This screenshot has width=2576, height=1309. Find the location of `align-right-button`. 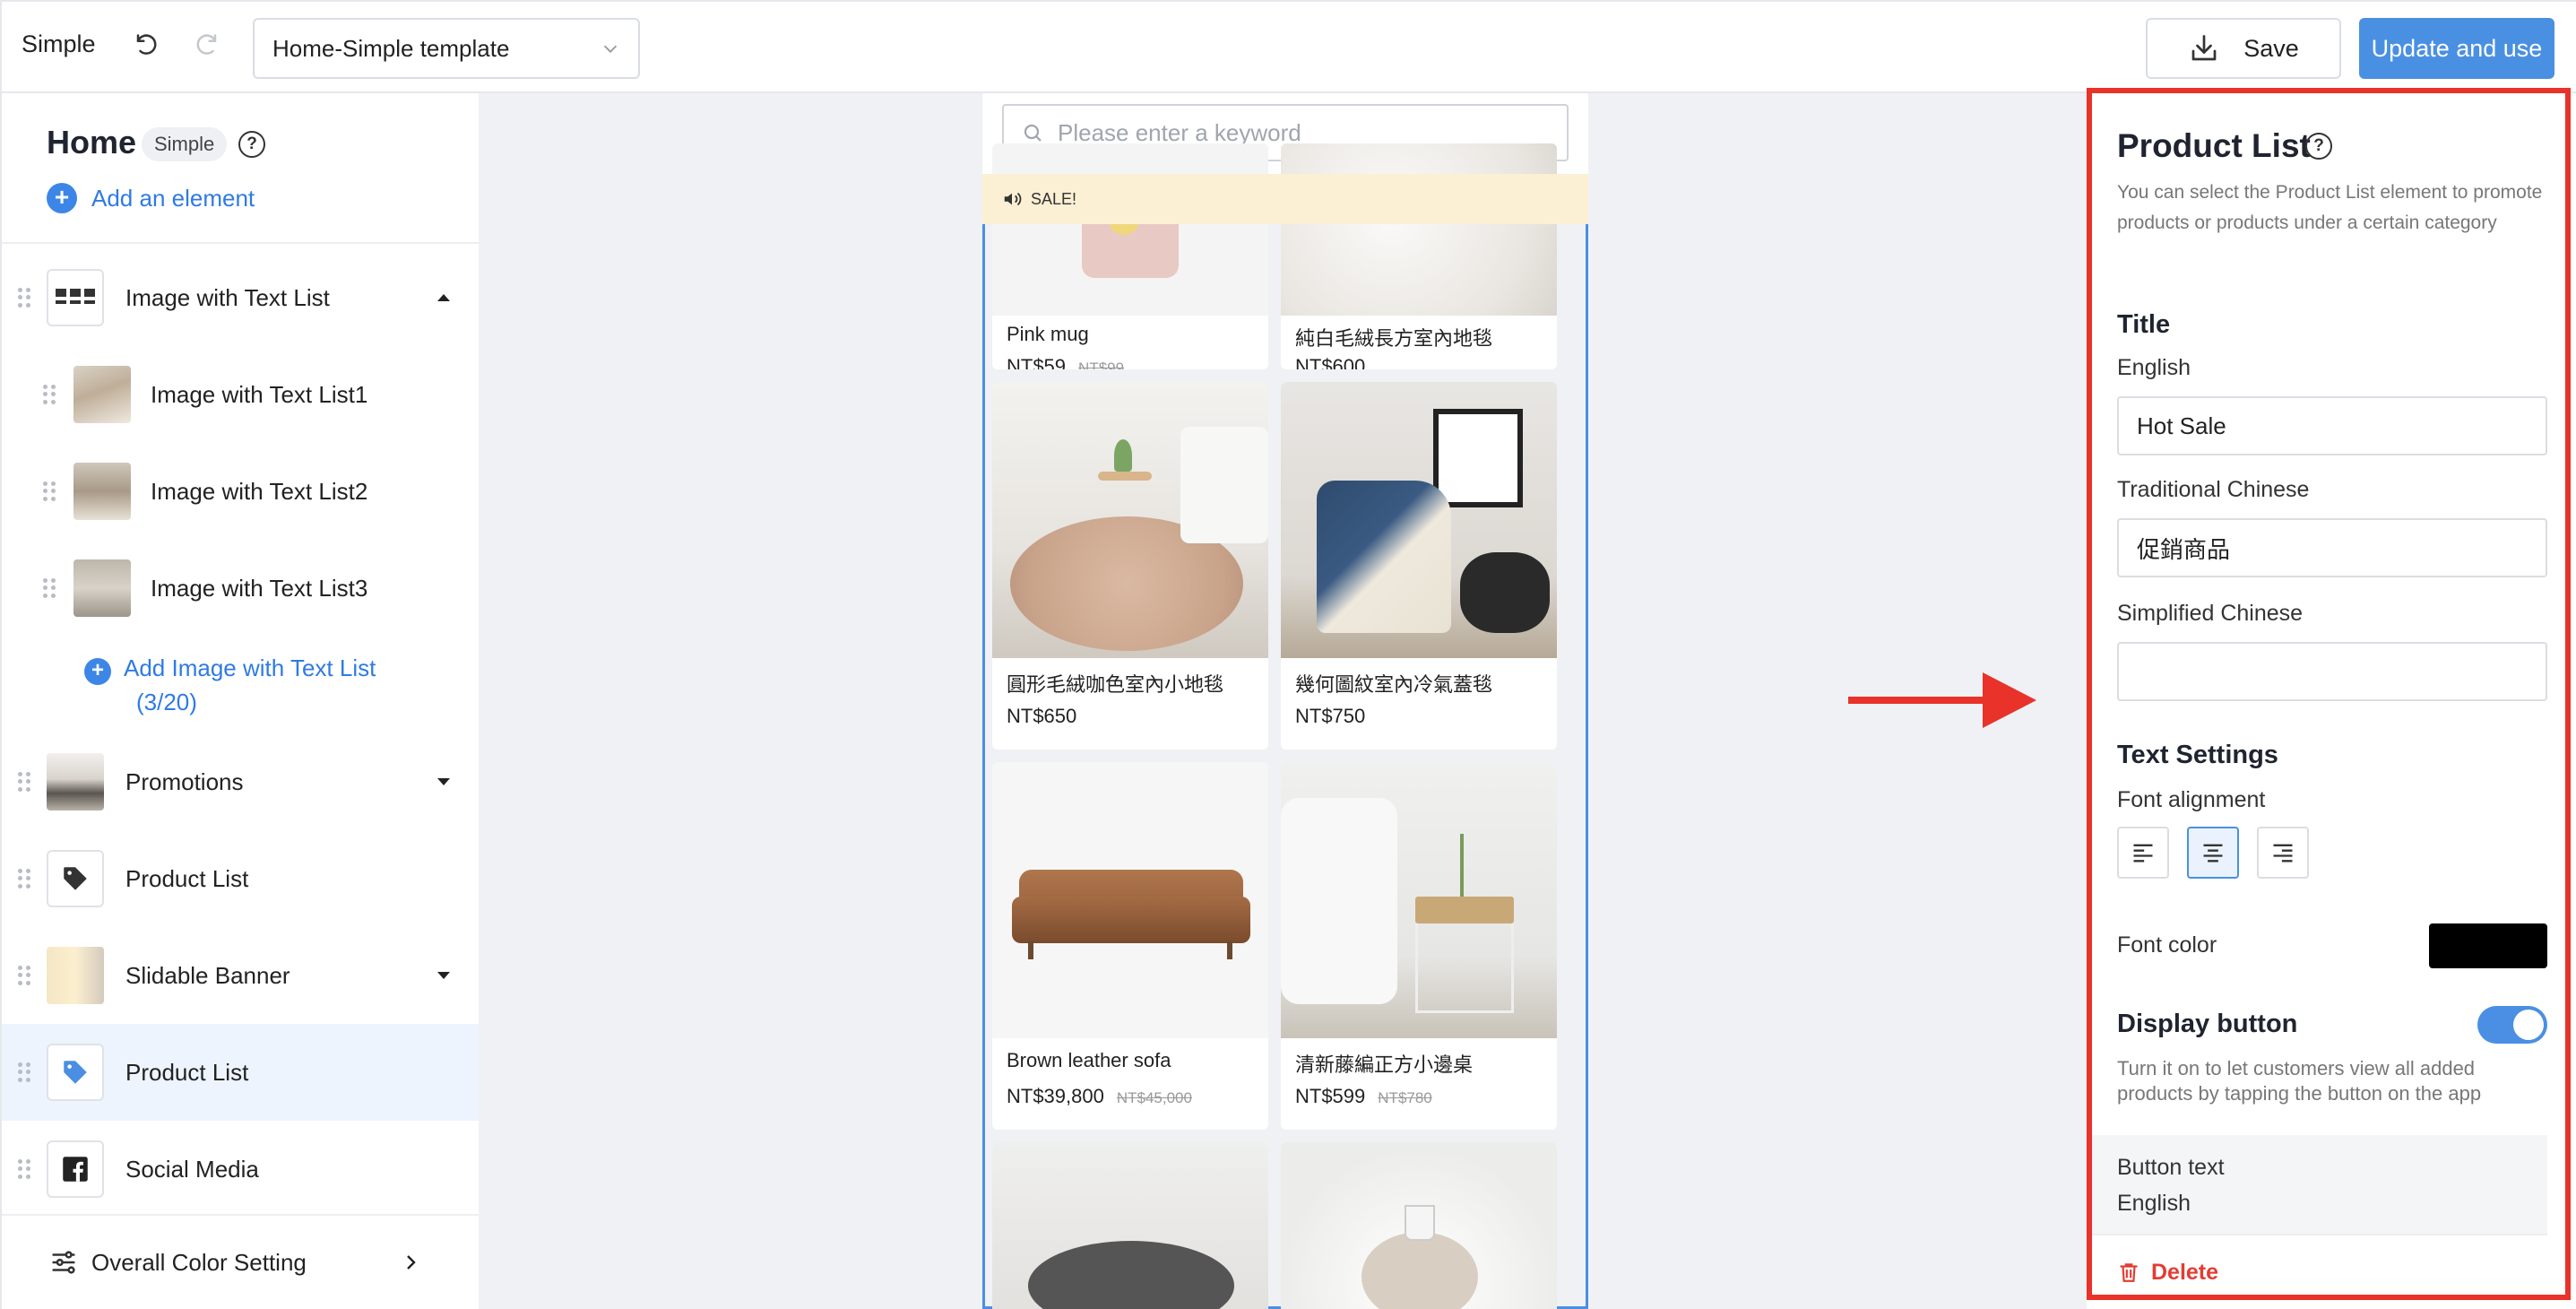

align-right-button is located at coordinates (2283, 853).